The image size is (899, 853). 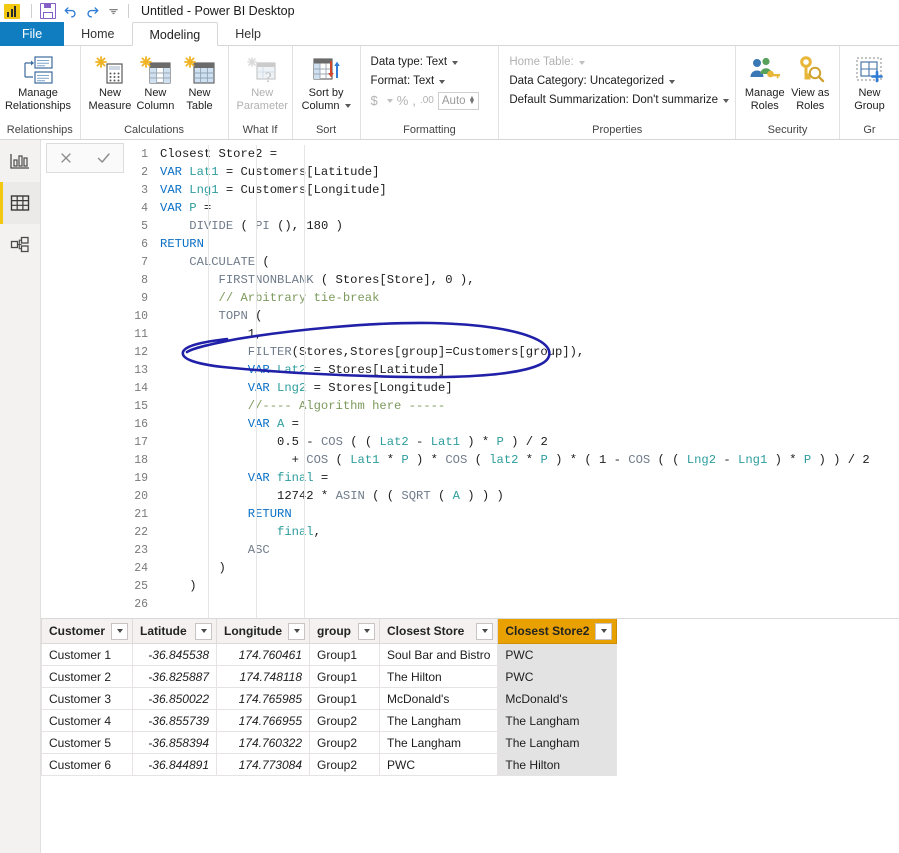 I want to click on column-header-customer: Customer, so click(x=87, y=631).